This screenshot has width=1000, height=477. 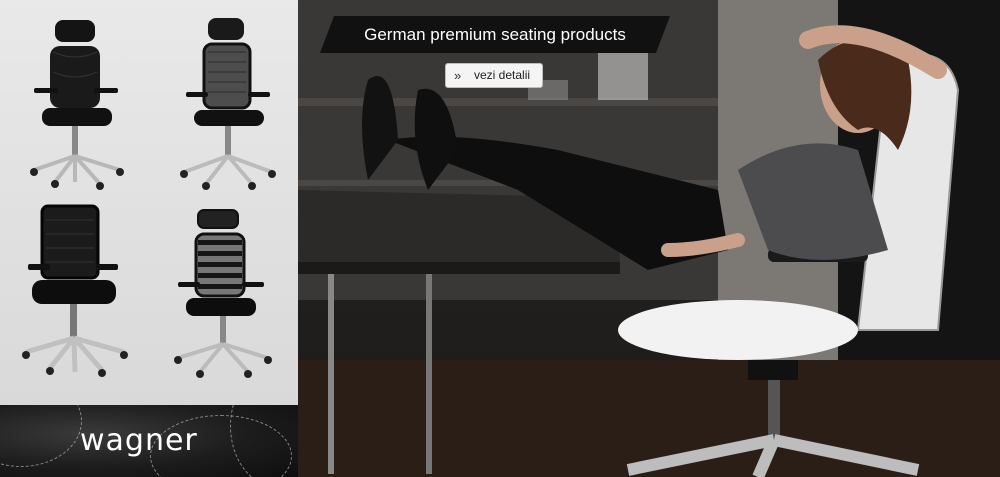 What do you see at coordinates (502, 75) in the screenshot?
I see `view-details-label: vezi detalii` at bounding box center [502, 75].